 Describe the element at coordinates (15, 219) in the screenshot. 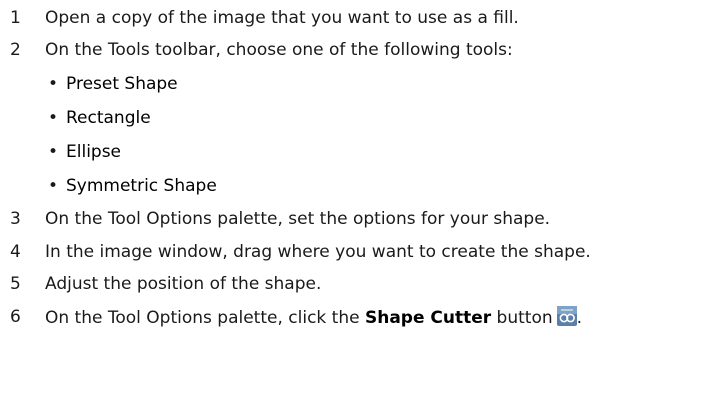

I see `step-number: 3` at that location.